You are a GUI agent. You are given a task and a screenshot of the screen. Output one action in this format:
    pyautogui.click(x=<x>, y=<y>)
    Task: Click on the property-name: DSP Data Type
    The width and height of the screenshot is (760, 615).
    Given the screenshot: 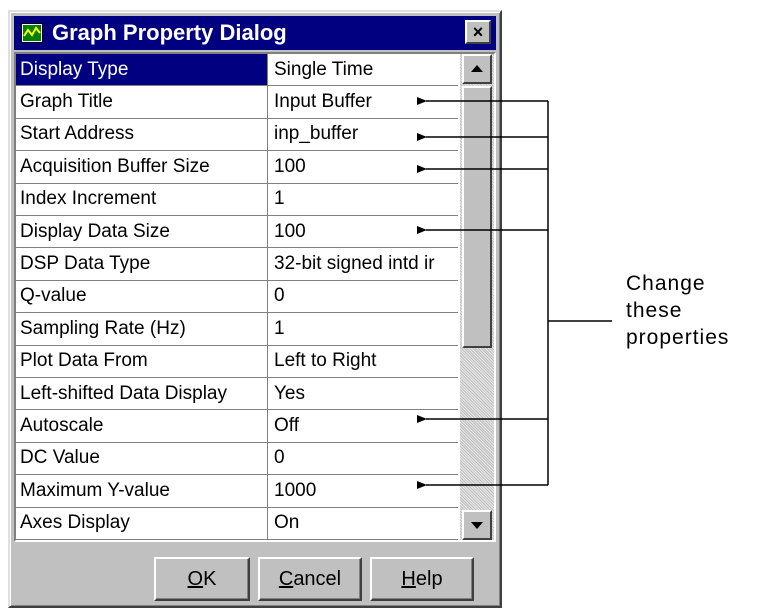 What is the action you would take?
    pyautogui.click(x=142, y=264)
    